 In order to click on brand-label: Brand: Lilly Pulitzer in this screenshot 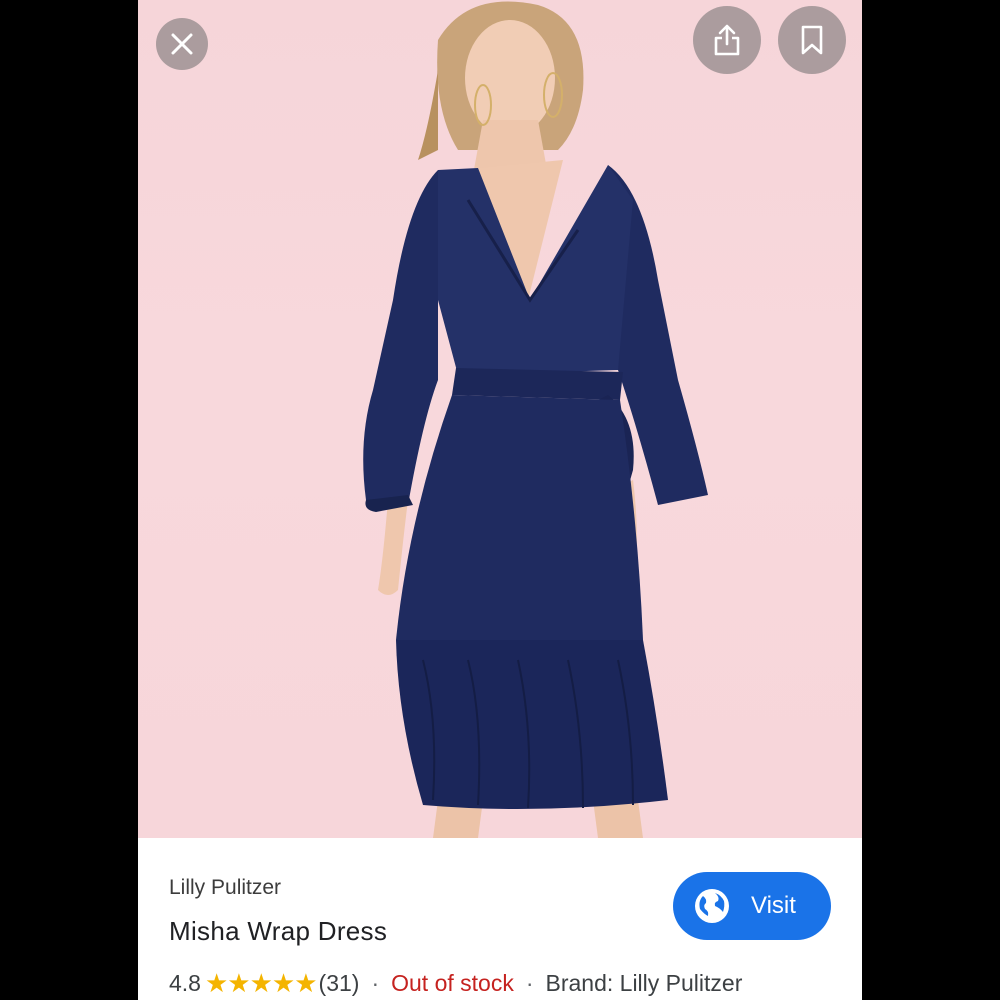, I will do `click(644, 983)`.